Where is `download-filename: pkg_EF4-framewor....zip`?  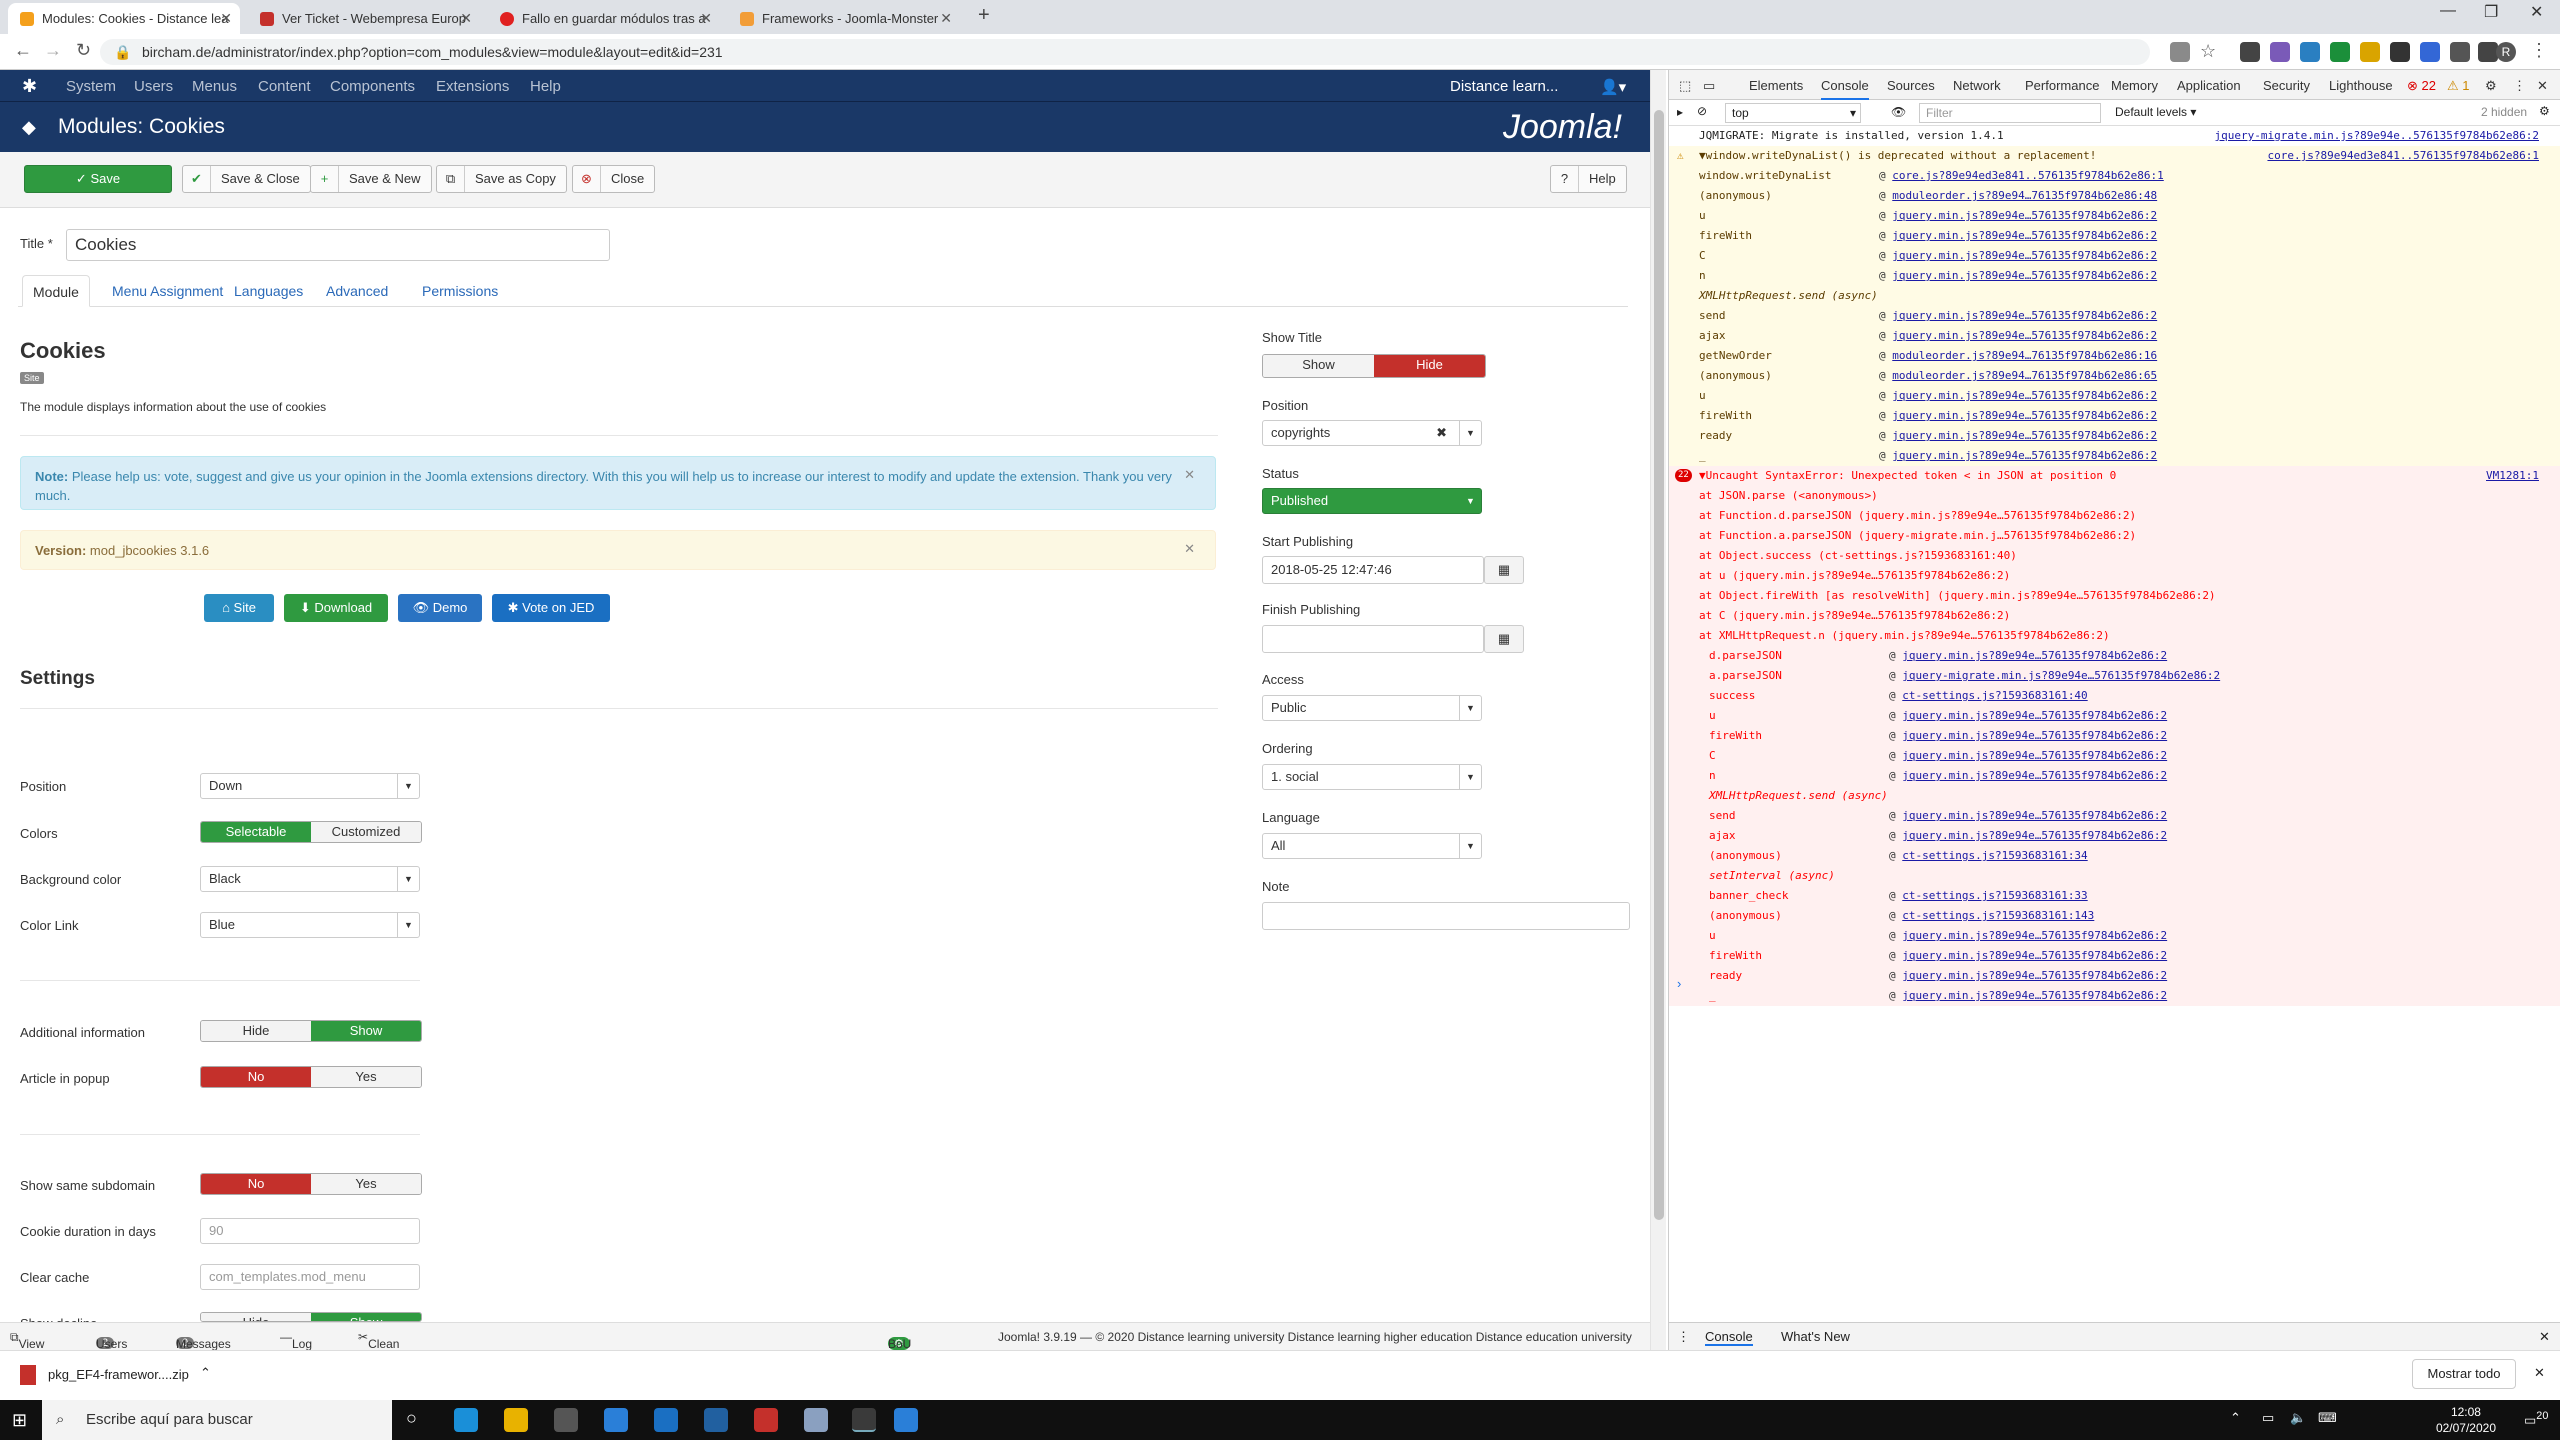
download-filename: pkg_EF4-framewor....zip is located at coordinates (118, 1374).